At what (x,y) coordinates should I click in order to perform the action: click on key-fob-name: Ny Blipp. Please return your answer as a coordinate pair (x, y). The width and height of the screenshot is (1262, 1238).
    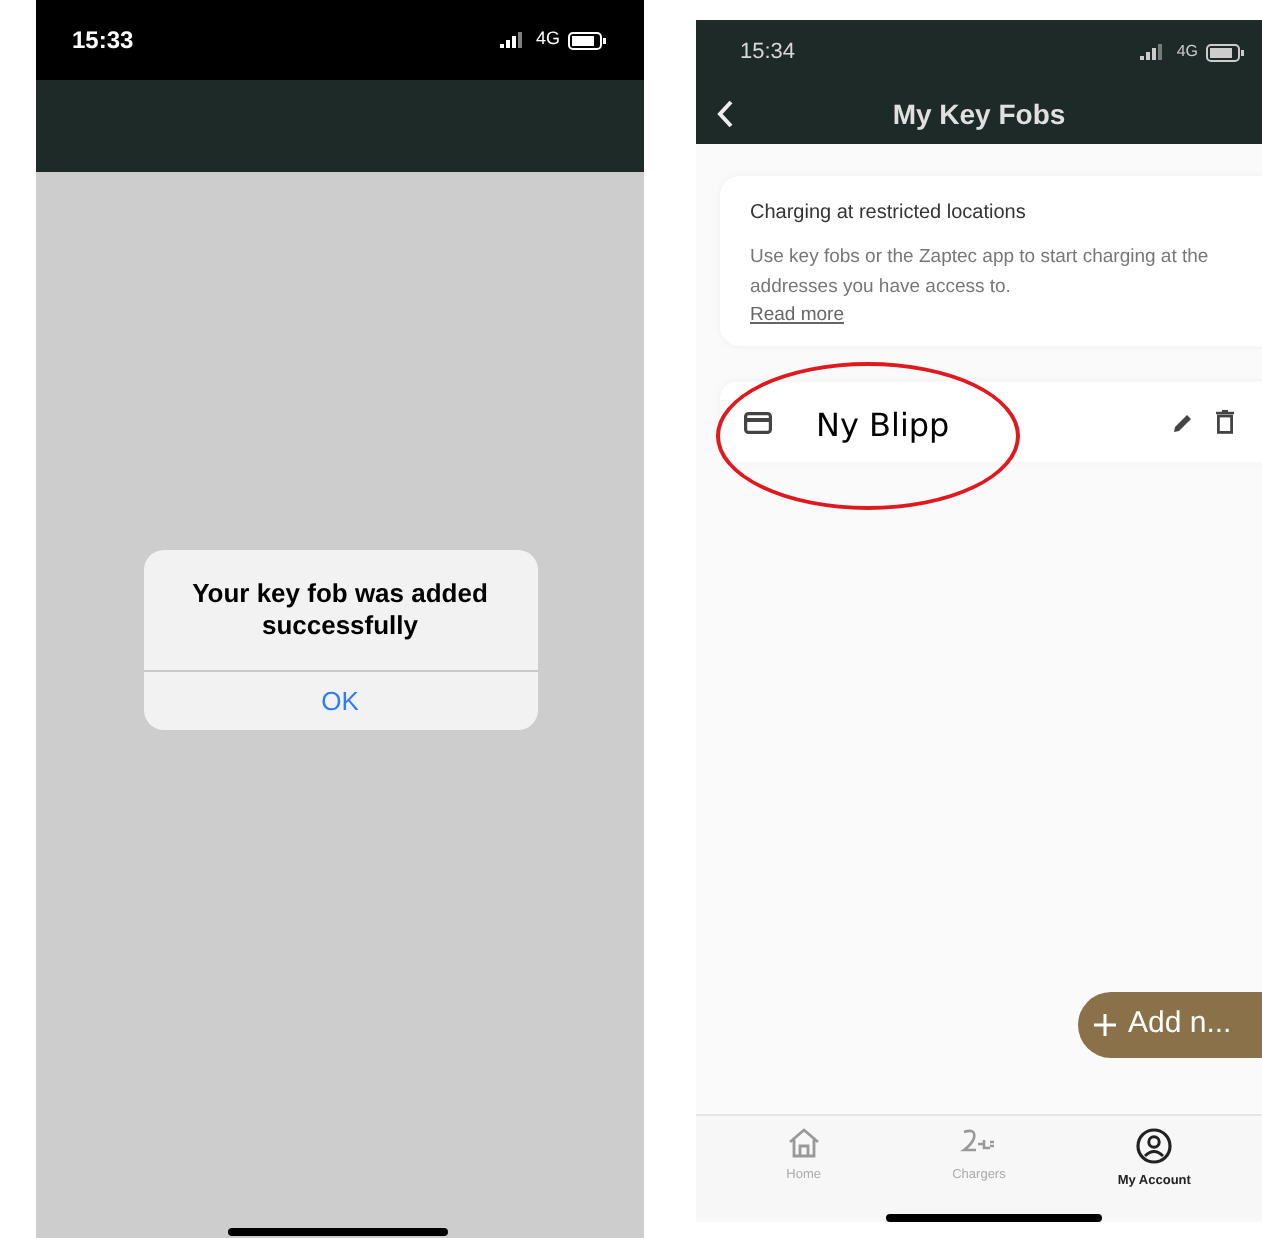
    Looking at the image, I should click on (883, 426).